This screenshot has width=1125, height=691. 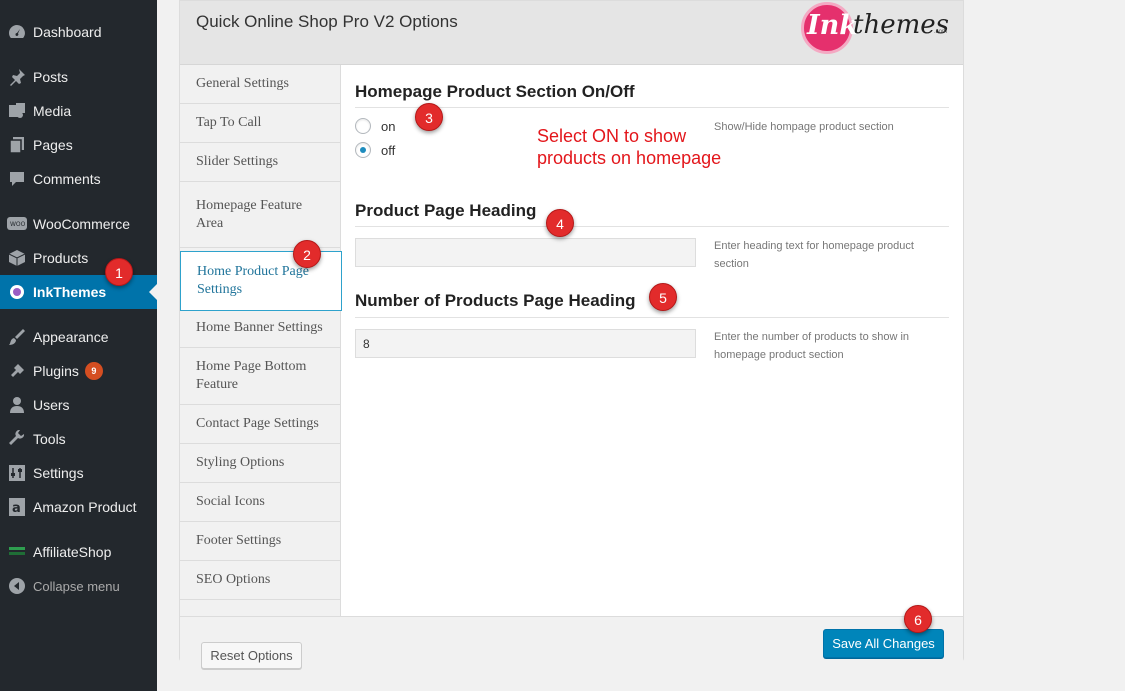 I want to click on sidebar-item-label: InkThemes, so click(x=70, y=292).